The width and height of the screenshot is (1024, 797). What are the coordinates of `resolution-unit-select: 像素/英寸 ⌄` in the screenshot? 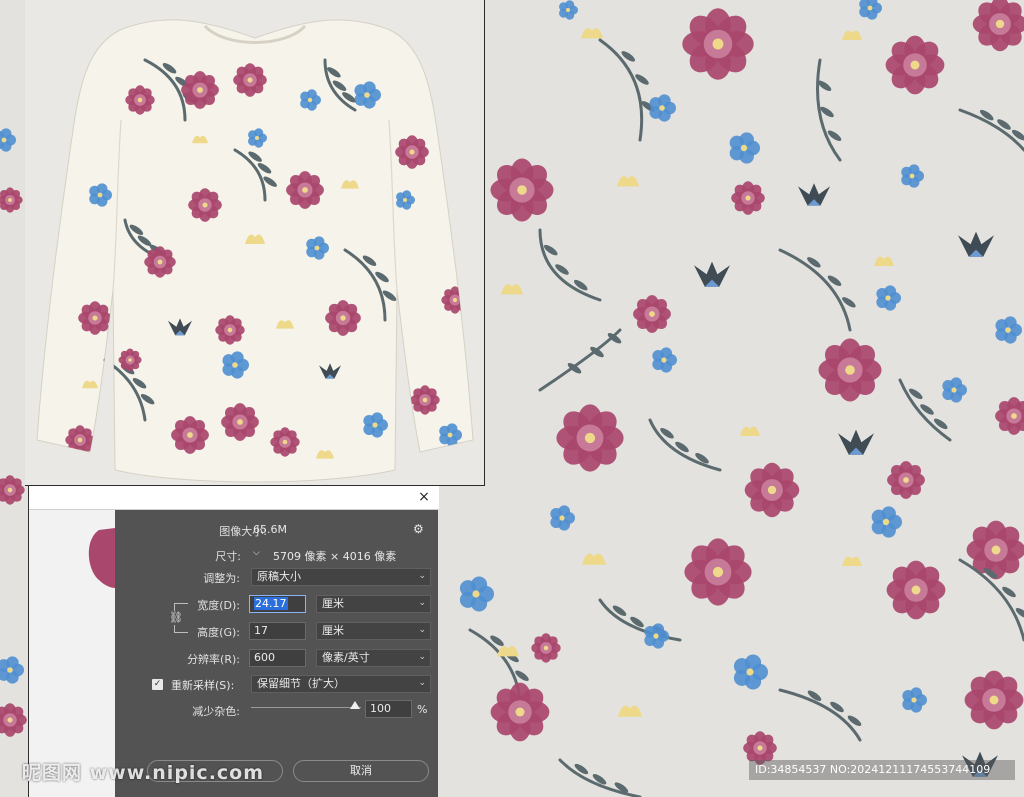 It's located at (373, 658).